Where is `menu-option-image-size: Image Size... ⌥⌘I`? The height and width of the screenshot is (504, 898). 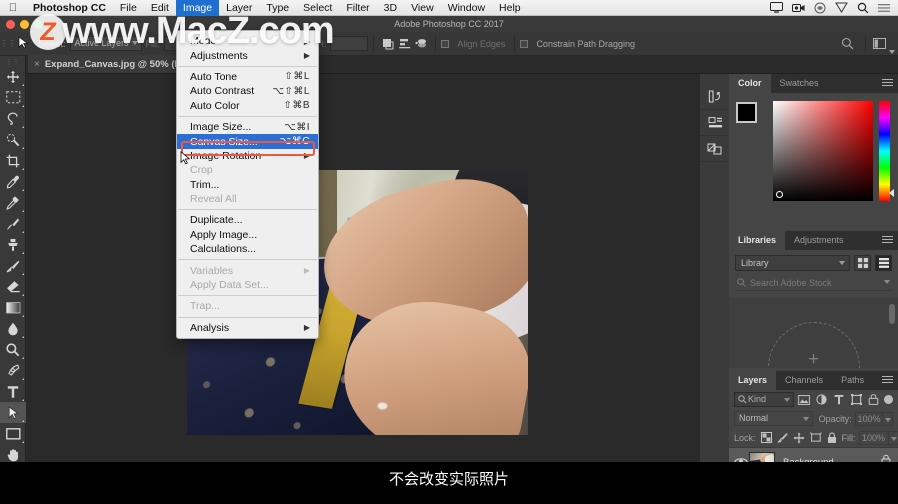
menu-option-image-size: Image Size... ⌥⌘I is located at coordinates (247, 127).